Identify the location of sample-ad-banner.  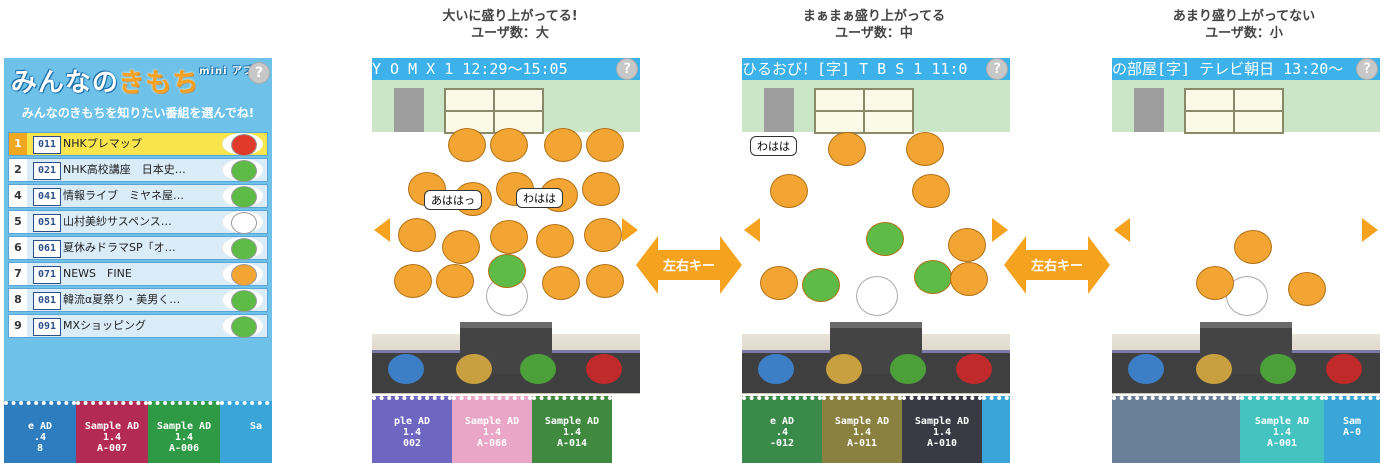
(1176, 429).